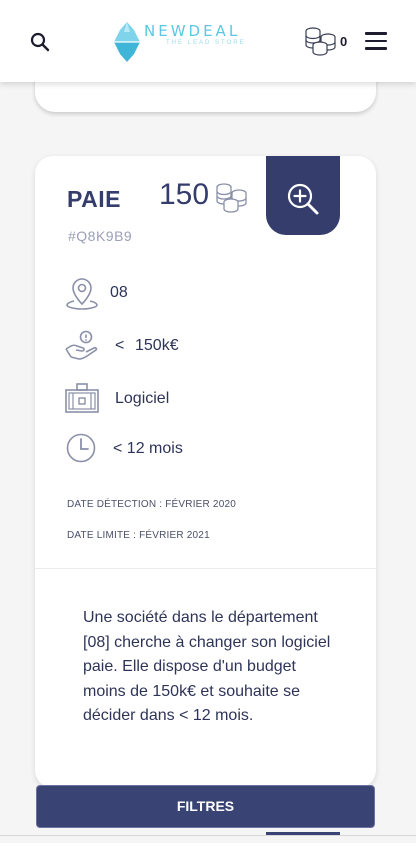  Describe the element at coordinates (100, 236) in the screenshot. I see `lead-reference: #Q8K9B9` at that location.